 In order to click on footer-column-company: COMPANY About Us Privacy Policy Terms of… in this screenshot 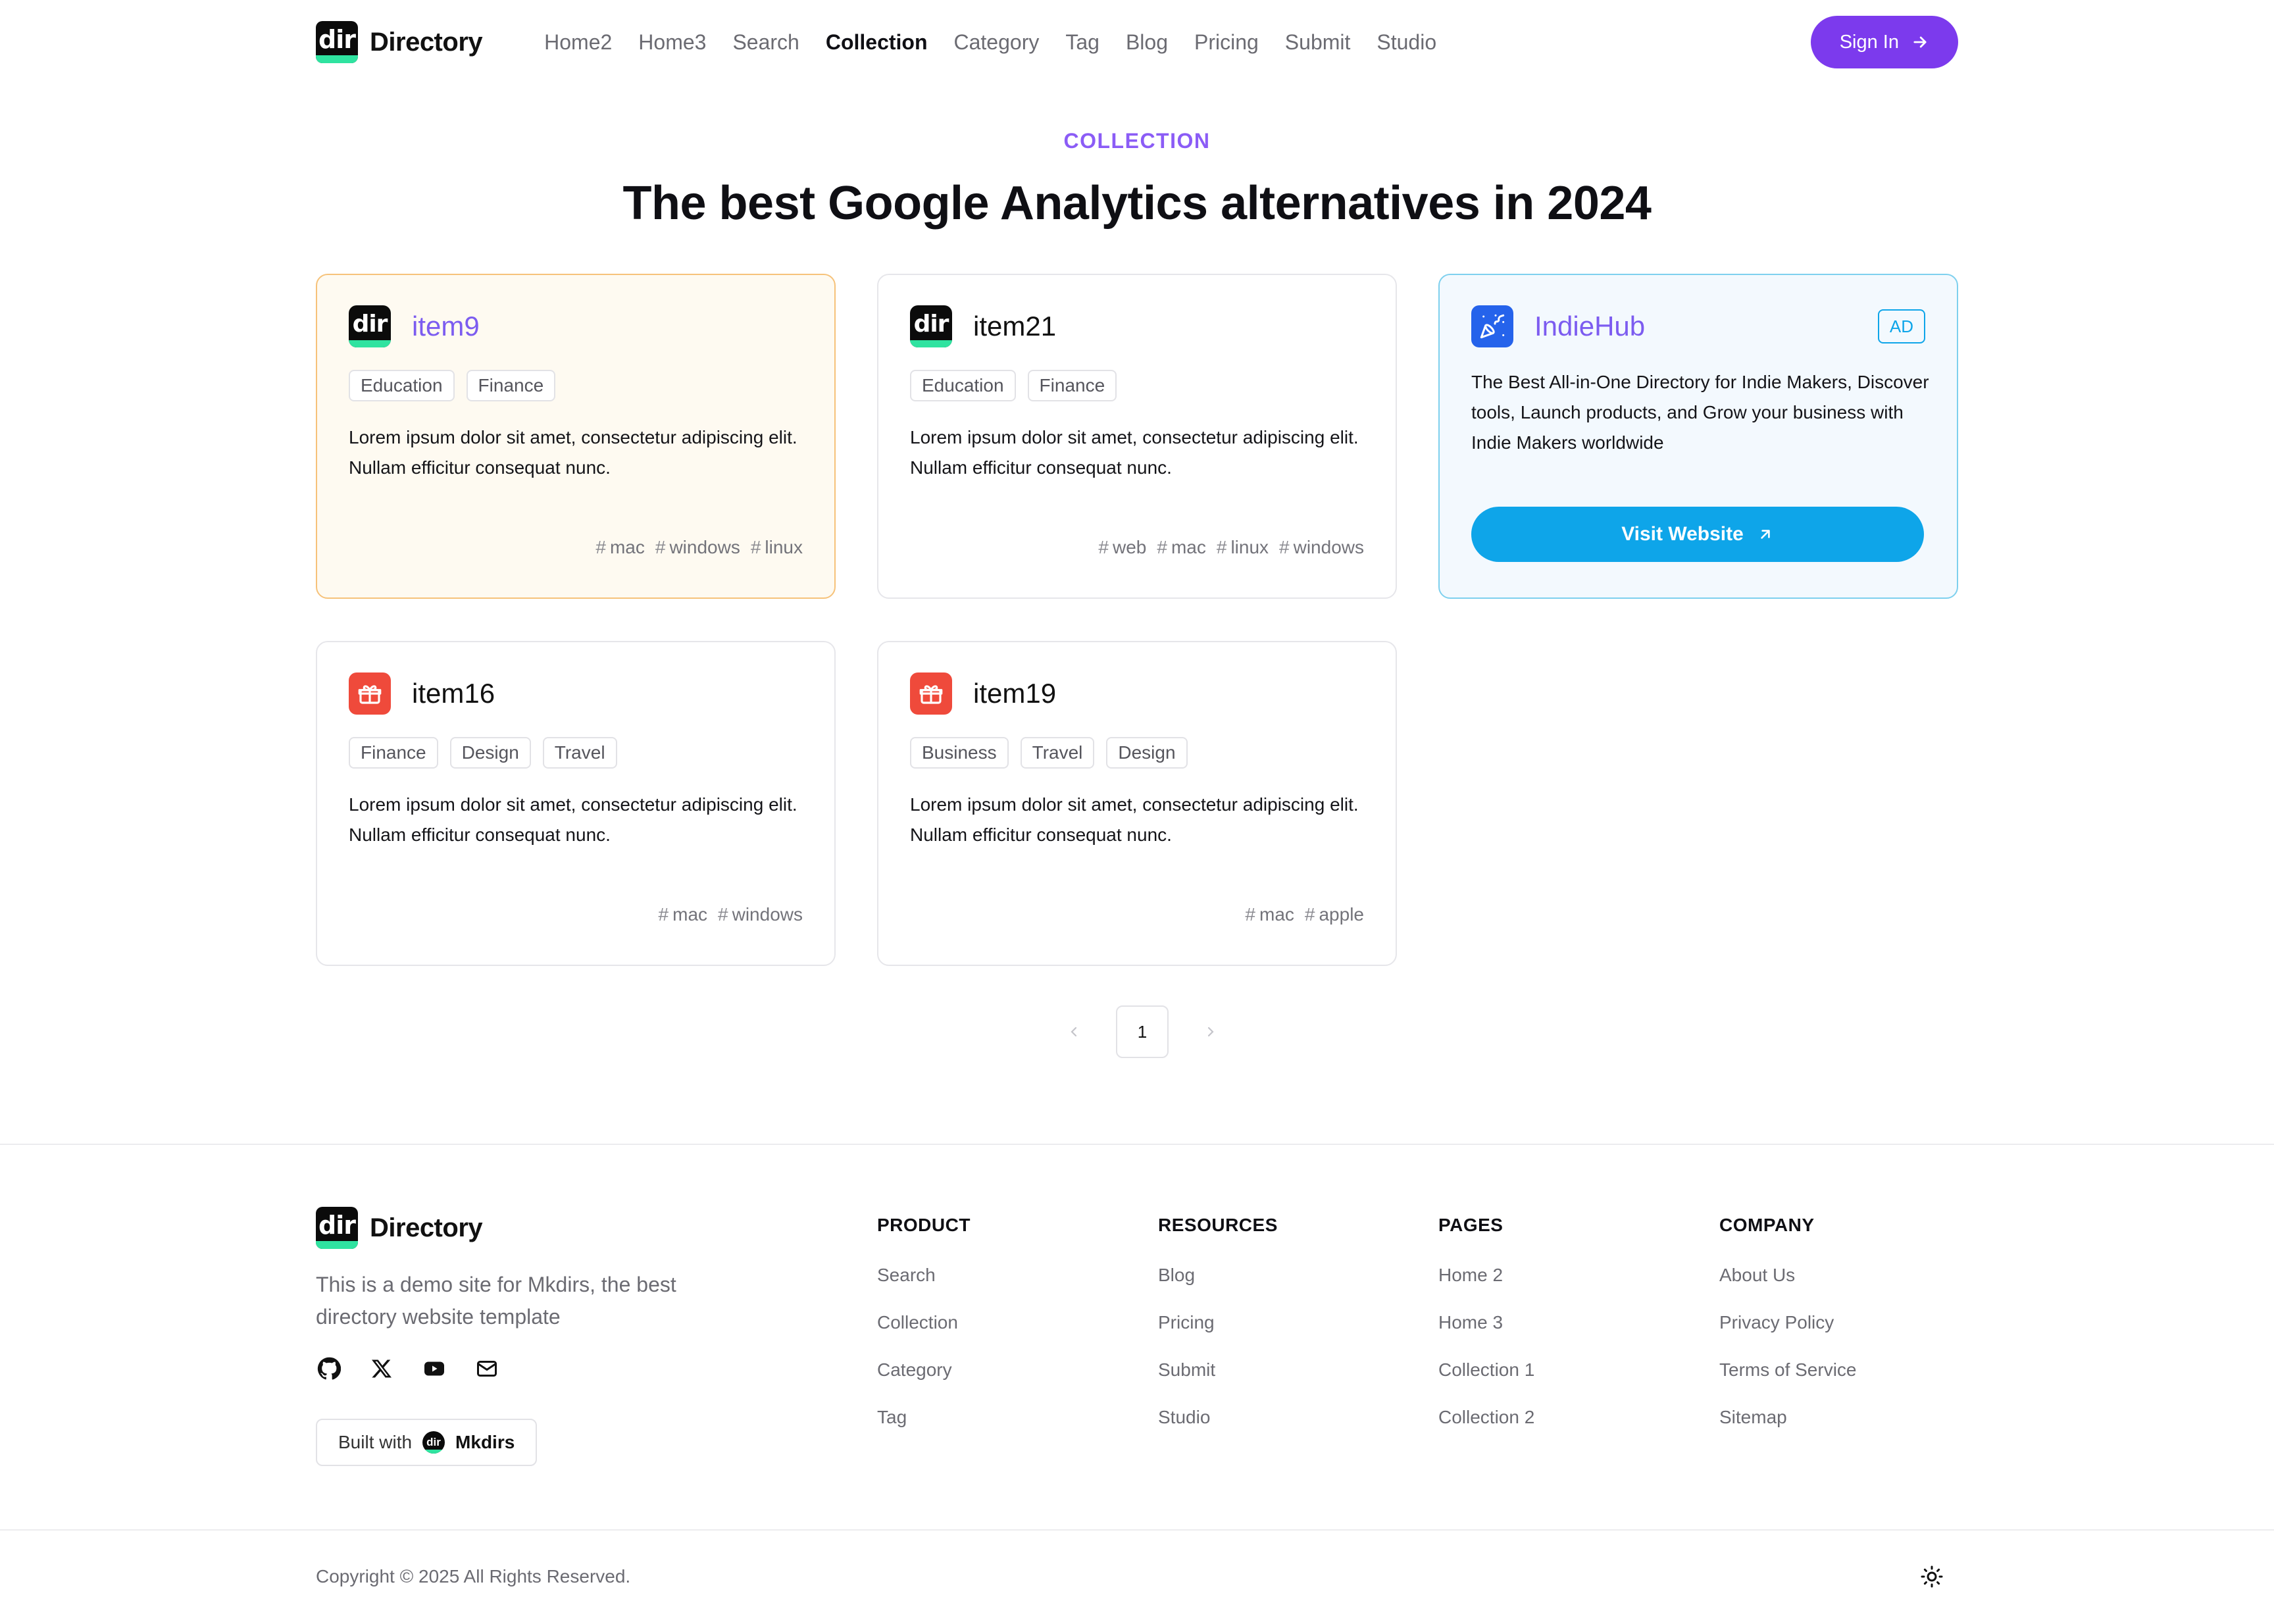, I will do `click(1788, 1334)`.